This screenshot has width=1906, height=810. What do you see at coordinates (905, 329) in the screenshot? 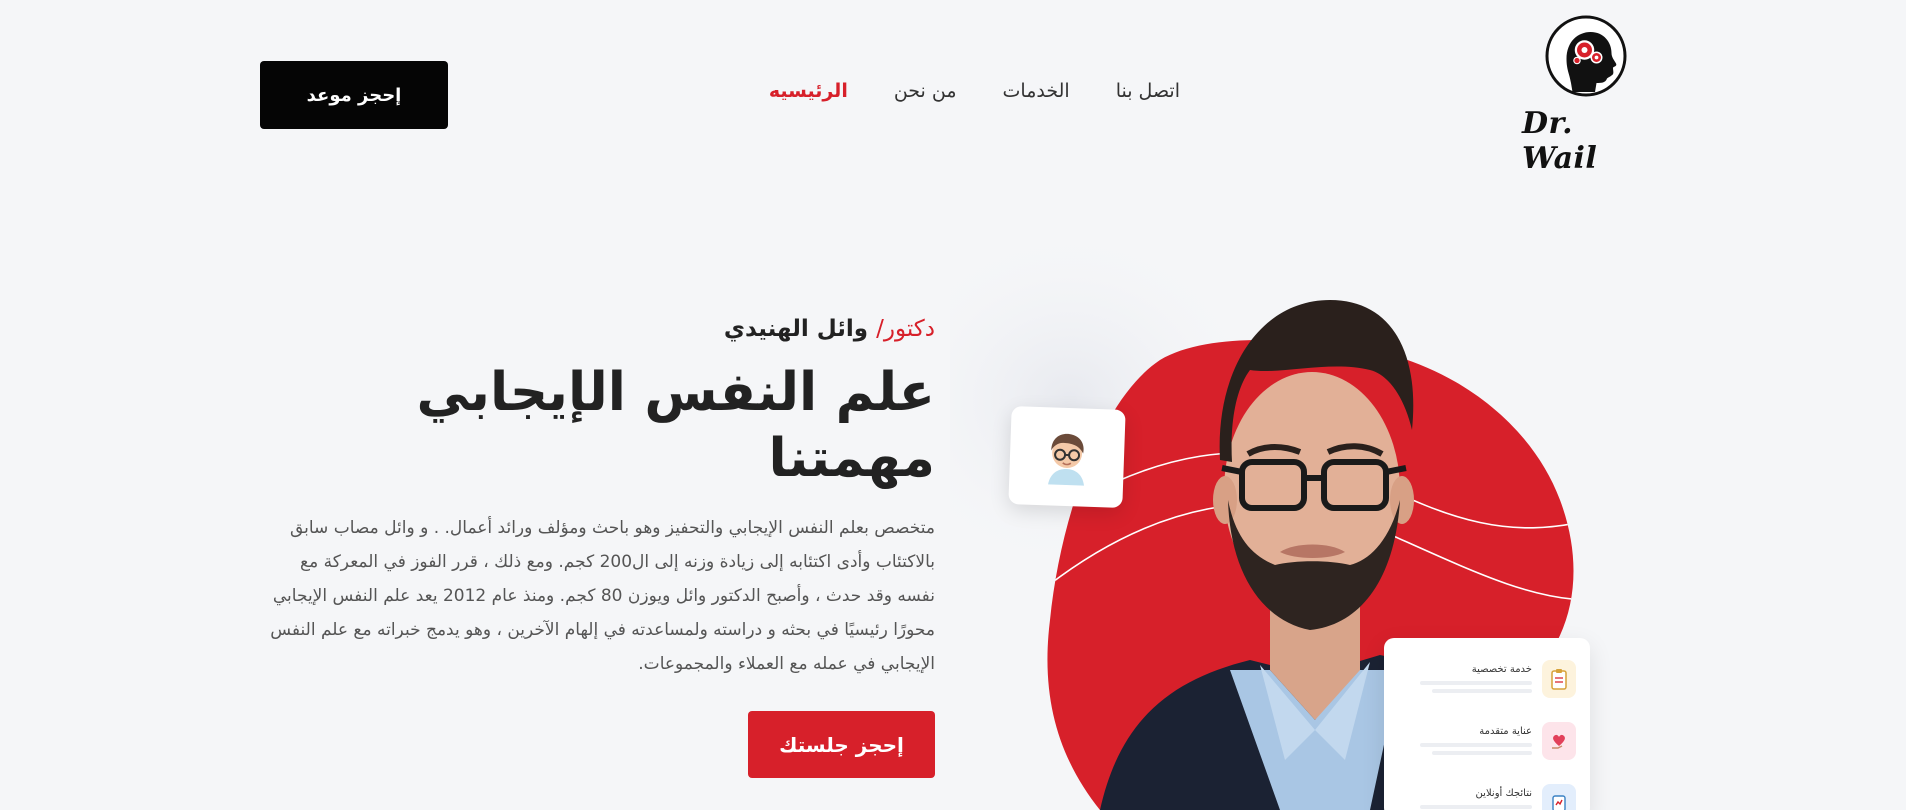
I see `subtitle-prefix: دكتور/` at bounding box center [905, 329].